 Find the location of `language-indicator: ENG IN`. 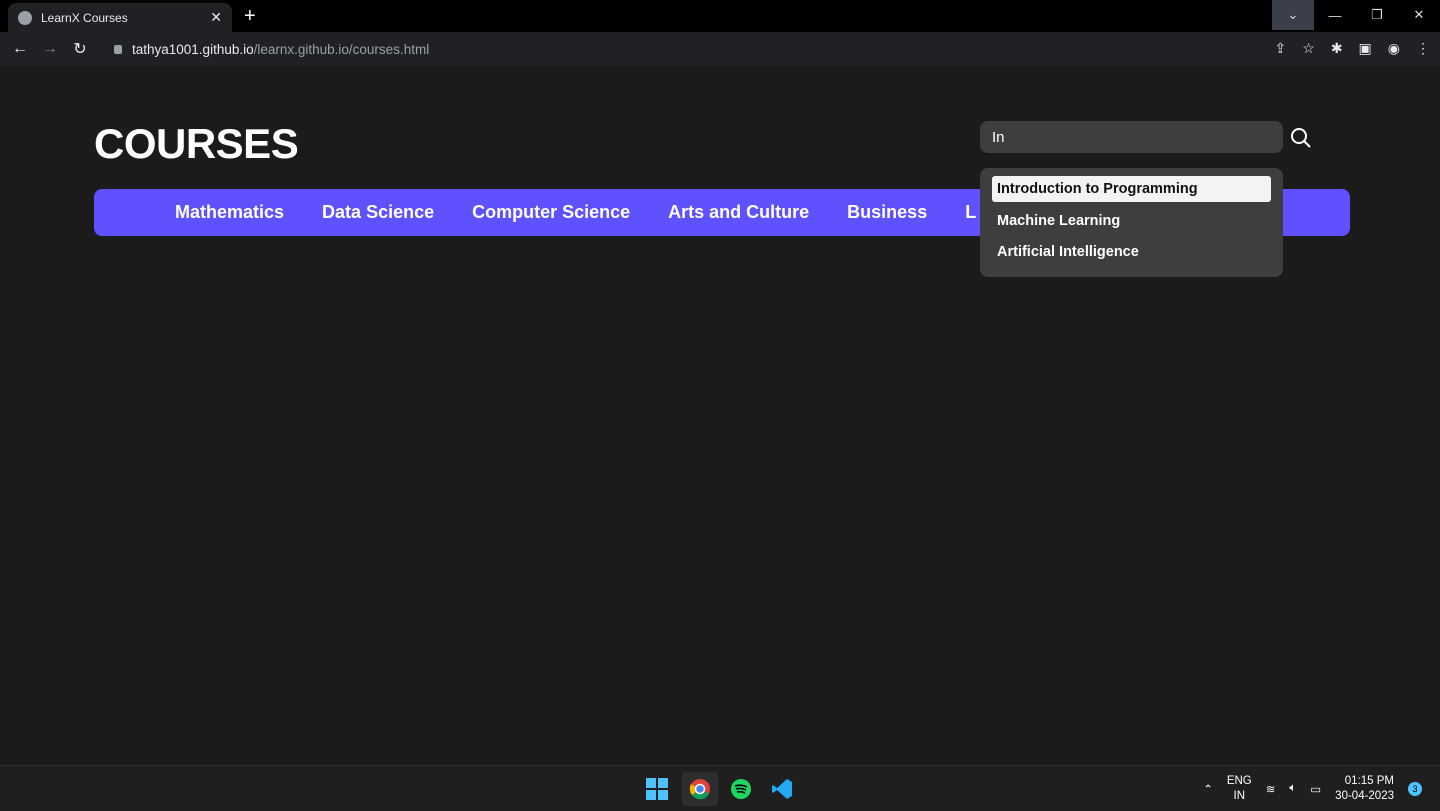

language-indicator: ENG IN is located at coordinates (1239, 789).